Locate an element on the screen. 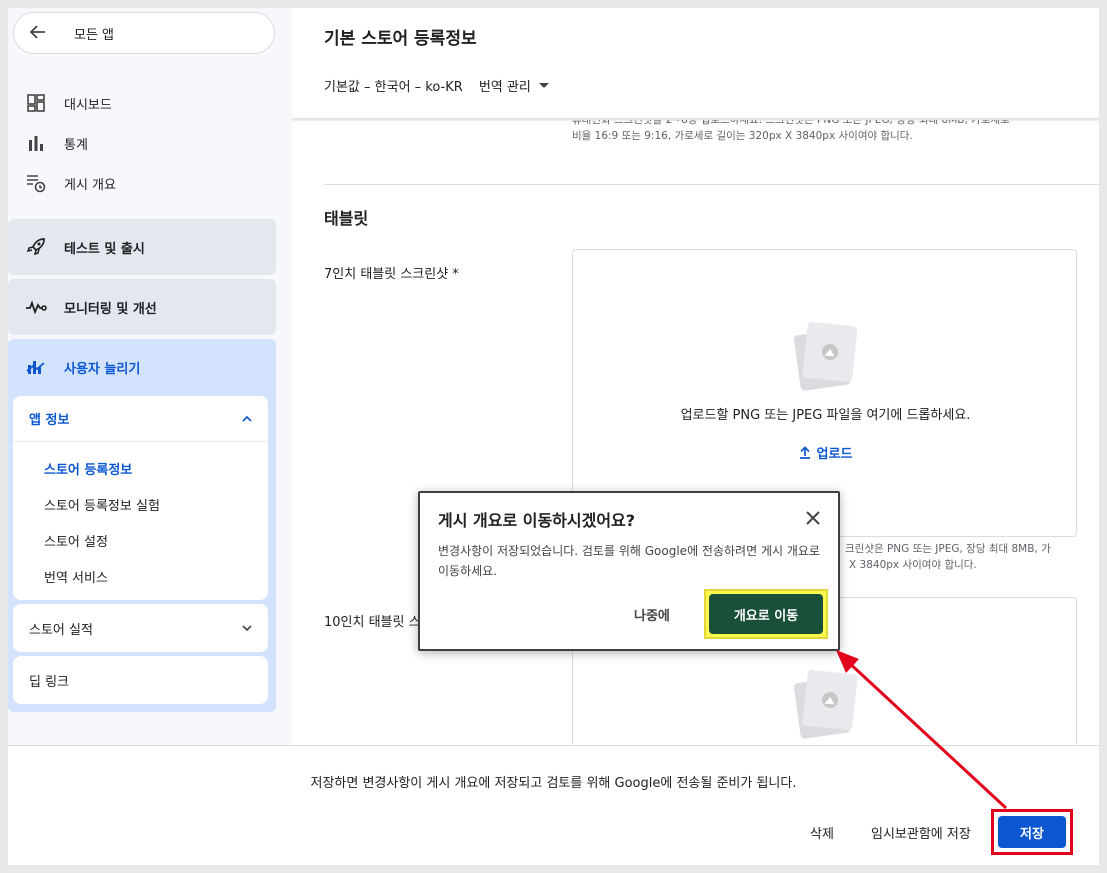 Image resolution: width=1107 pixels, height=873 pixels. drop-instructions: 업로드할 PNG 또는 JPEG 파일을 여기에 드롭하세요. is located at coordinates (825, 415).